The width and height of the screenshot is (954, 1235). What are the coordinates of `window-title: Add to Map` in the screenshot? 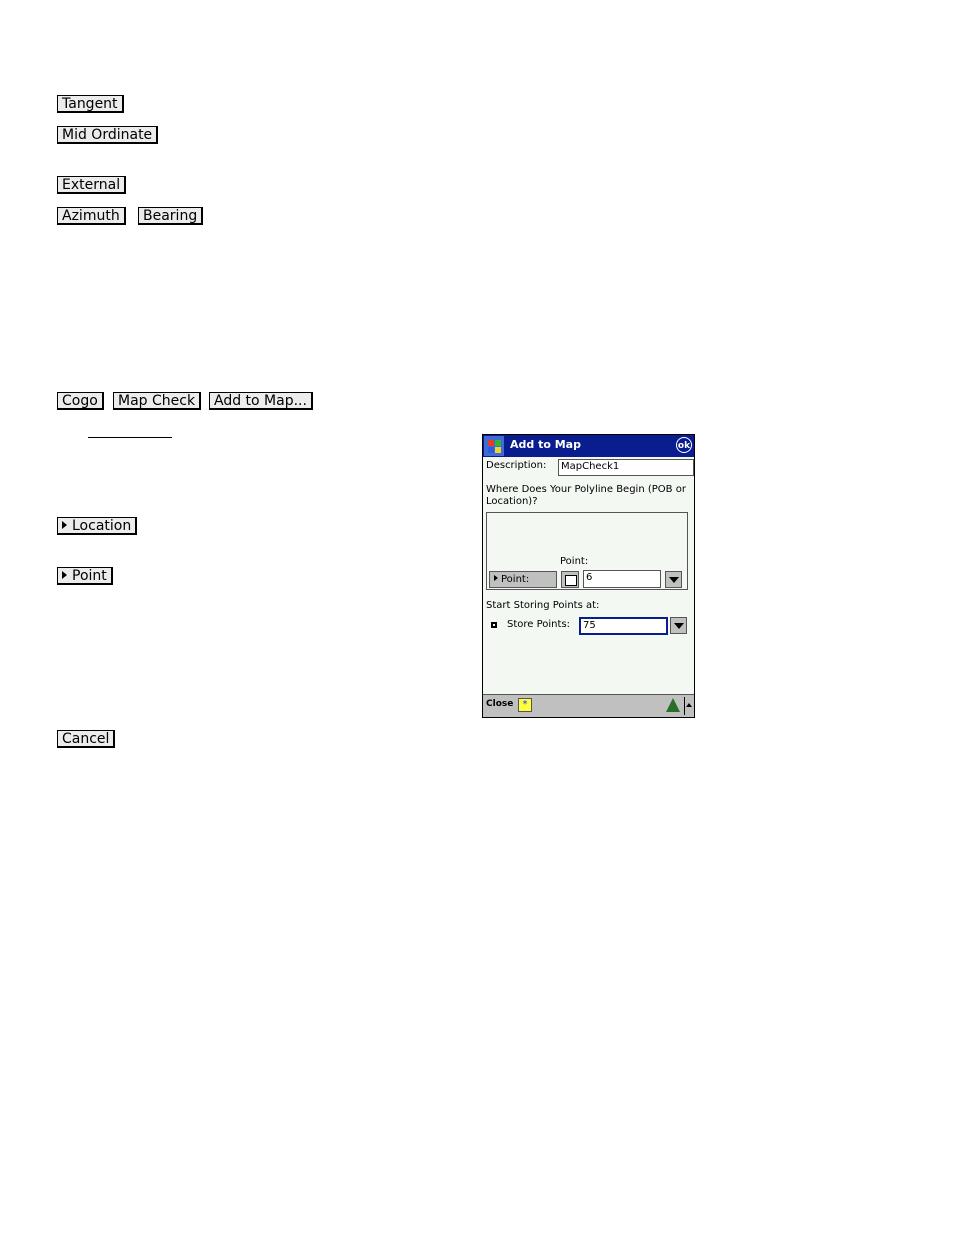 It's located at (545, 444).